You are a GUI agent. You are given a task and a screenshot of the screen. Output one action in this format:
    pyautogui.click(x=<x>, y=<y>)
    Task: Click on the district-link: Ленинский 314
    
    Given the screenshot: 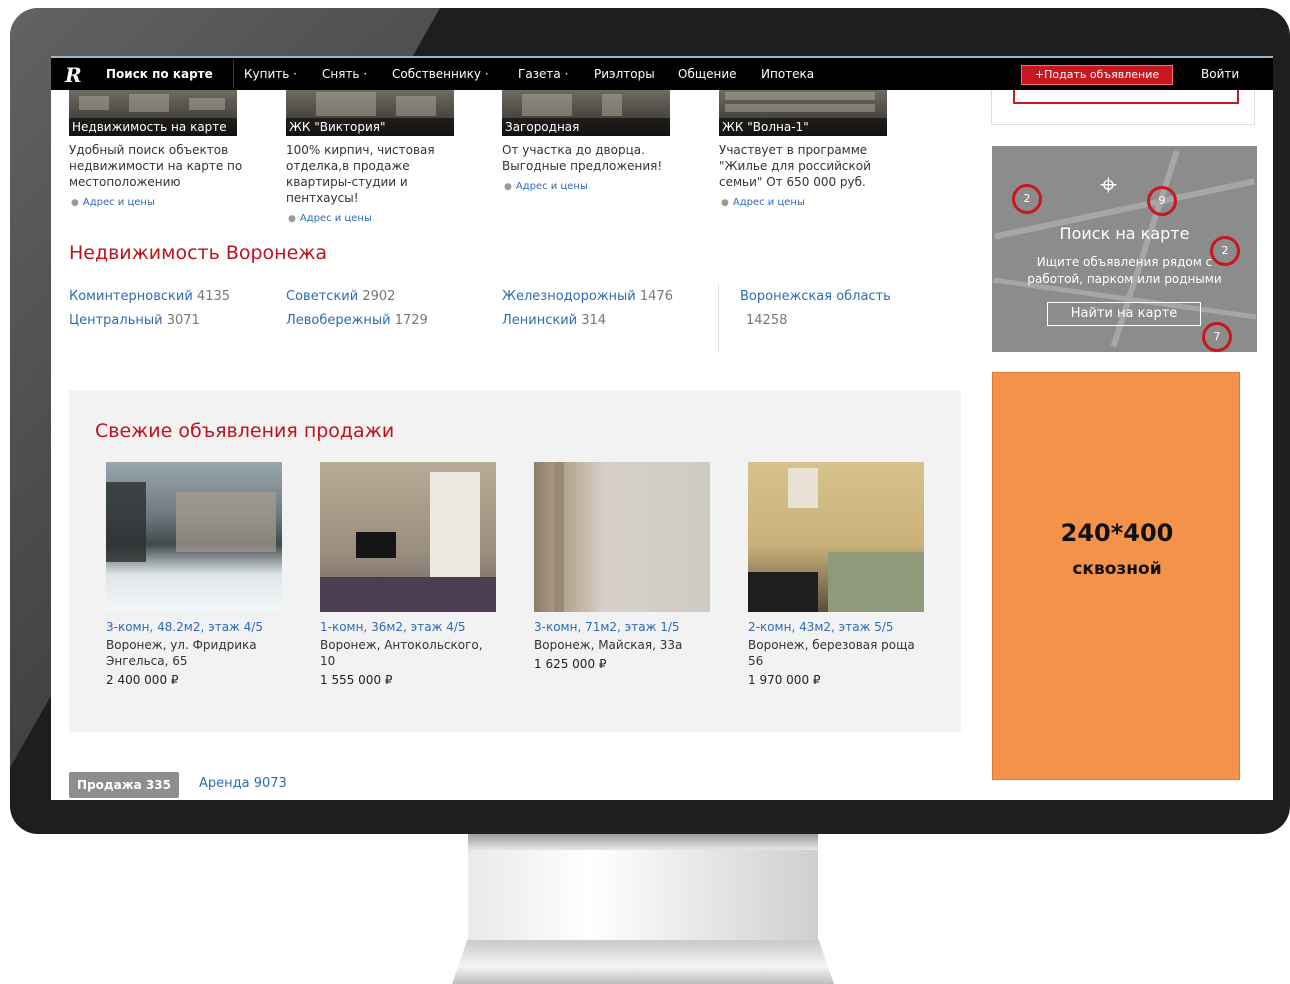 What is the action you would take?
    pyautogui.click(x=554, y=320)
    